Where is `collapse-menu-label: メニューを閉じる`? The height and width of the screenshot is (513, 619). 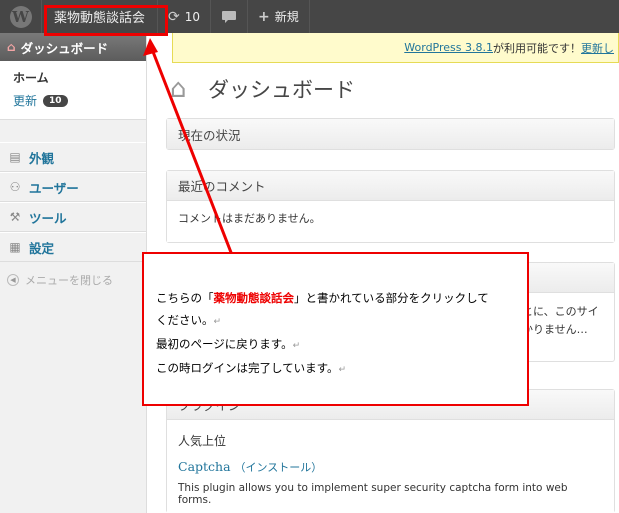 collapse-menu-label: メニューを閉じる is located at coordinates (69, 280).